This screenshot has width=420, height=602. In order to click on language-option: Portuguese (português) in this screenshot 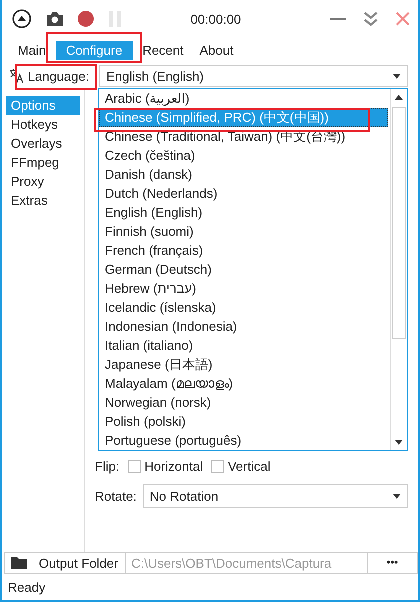, I will do `click(243, 440)`.